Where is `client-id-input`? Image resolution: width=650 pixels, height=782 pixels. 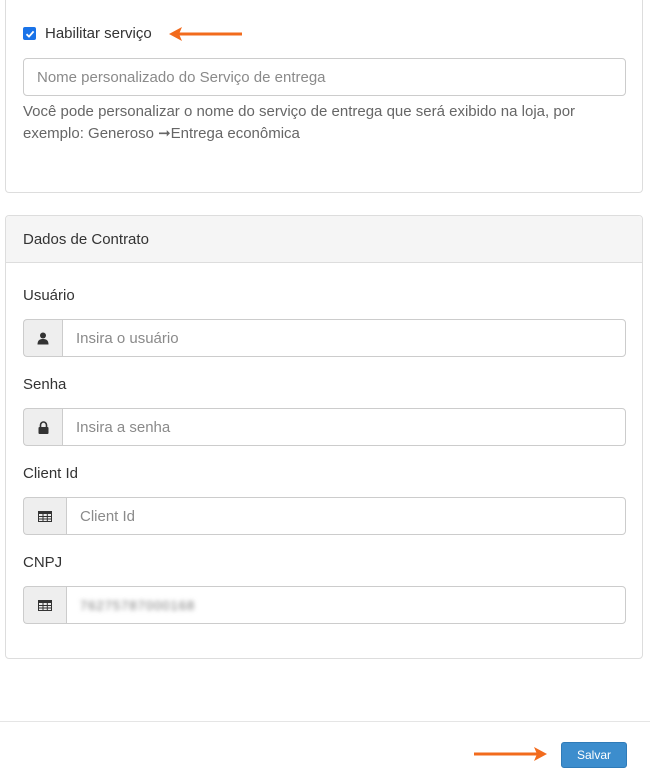
client-id-input is located at coordinates (346, 516).